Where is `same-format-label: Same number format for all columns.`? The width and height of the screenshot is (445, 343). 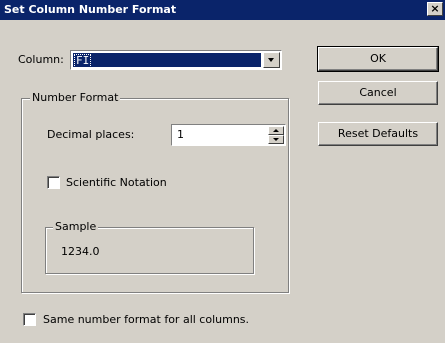 same-format-label: Same number format for all columns. is located at coordinates (146, 319).